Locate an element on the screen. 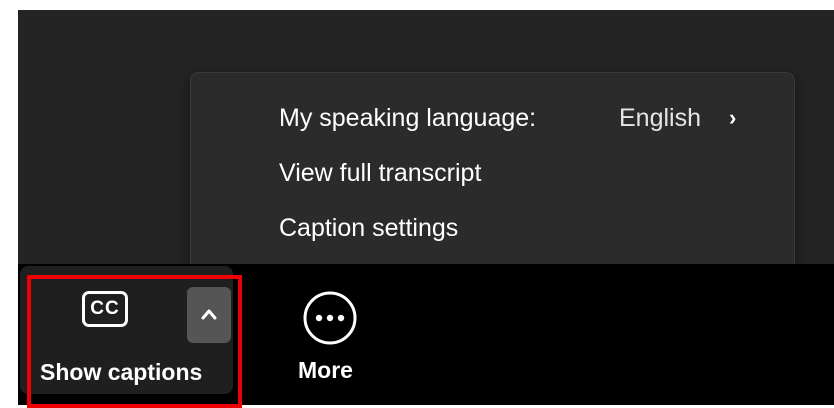 The image size is (834, 408). show-captions-button: CC Show captions is located at coordinates (126, 330).